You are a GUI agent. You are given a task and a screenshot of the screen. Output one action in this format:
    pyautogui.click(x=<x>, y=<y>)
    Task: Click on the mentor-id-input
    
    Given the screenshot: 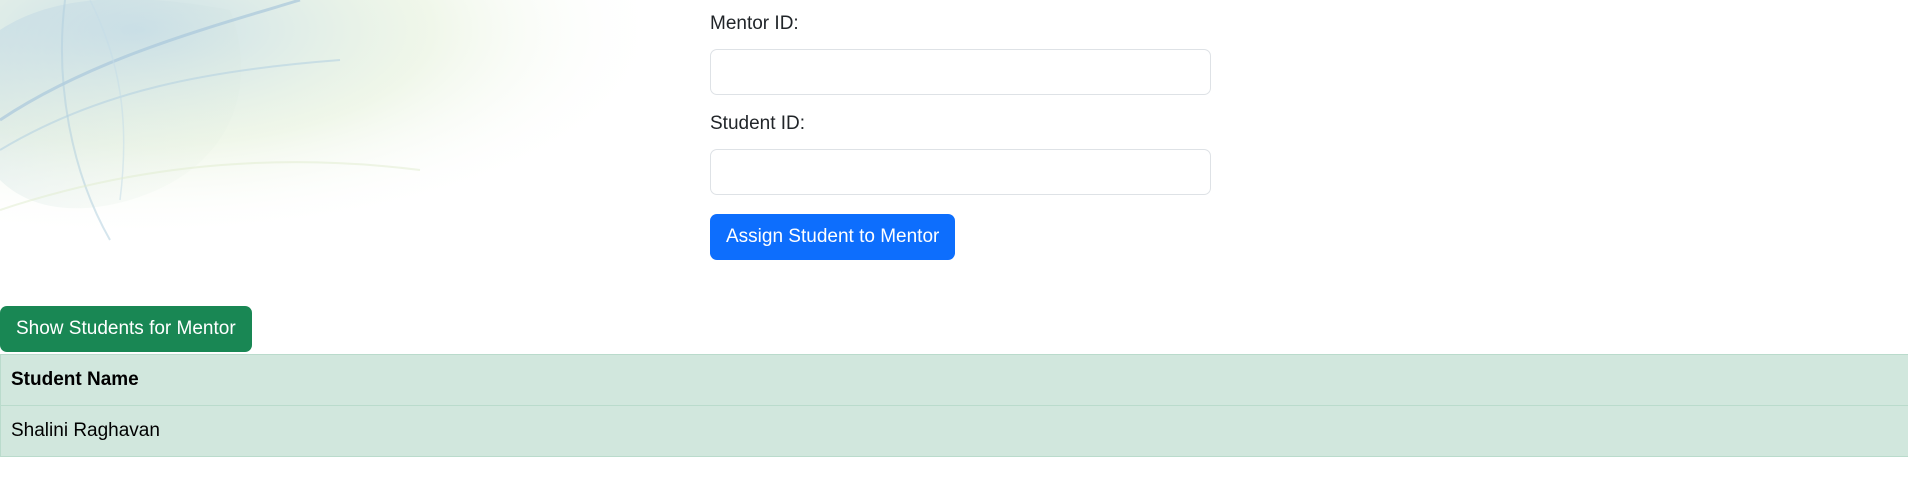 What is the action you would take?
    pyautogui.click(x=960, y=72)
    